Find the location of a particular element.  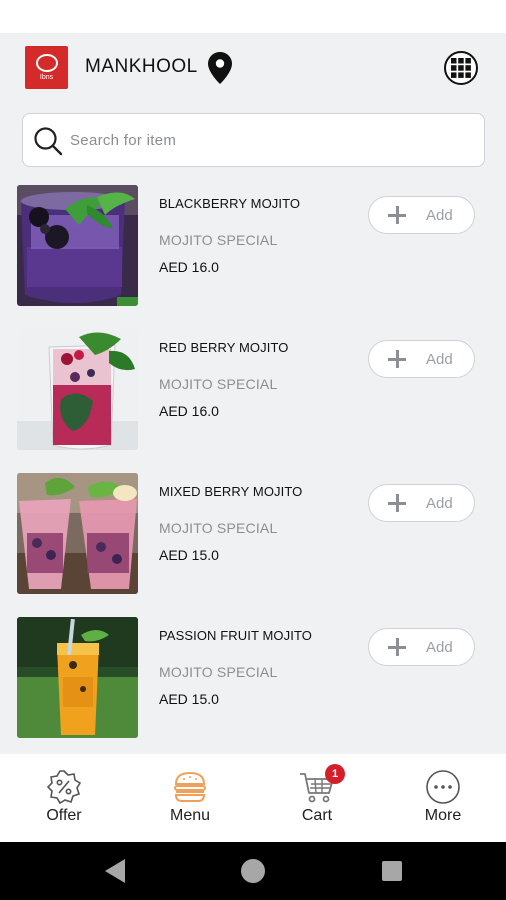

restaurant-name: MANKHOOL is located at coordinates (141, 67).